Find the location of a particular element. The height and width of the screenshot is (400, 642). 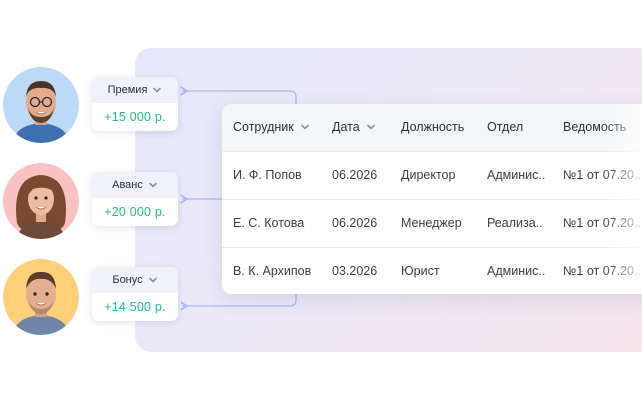

cell-employee: И. Ф. Попов is located at coordinates (267, 175).